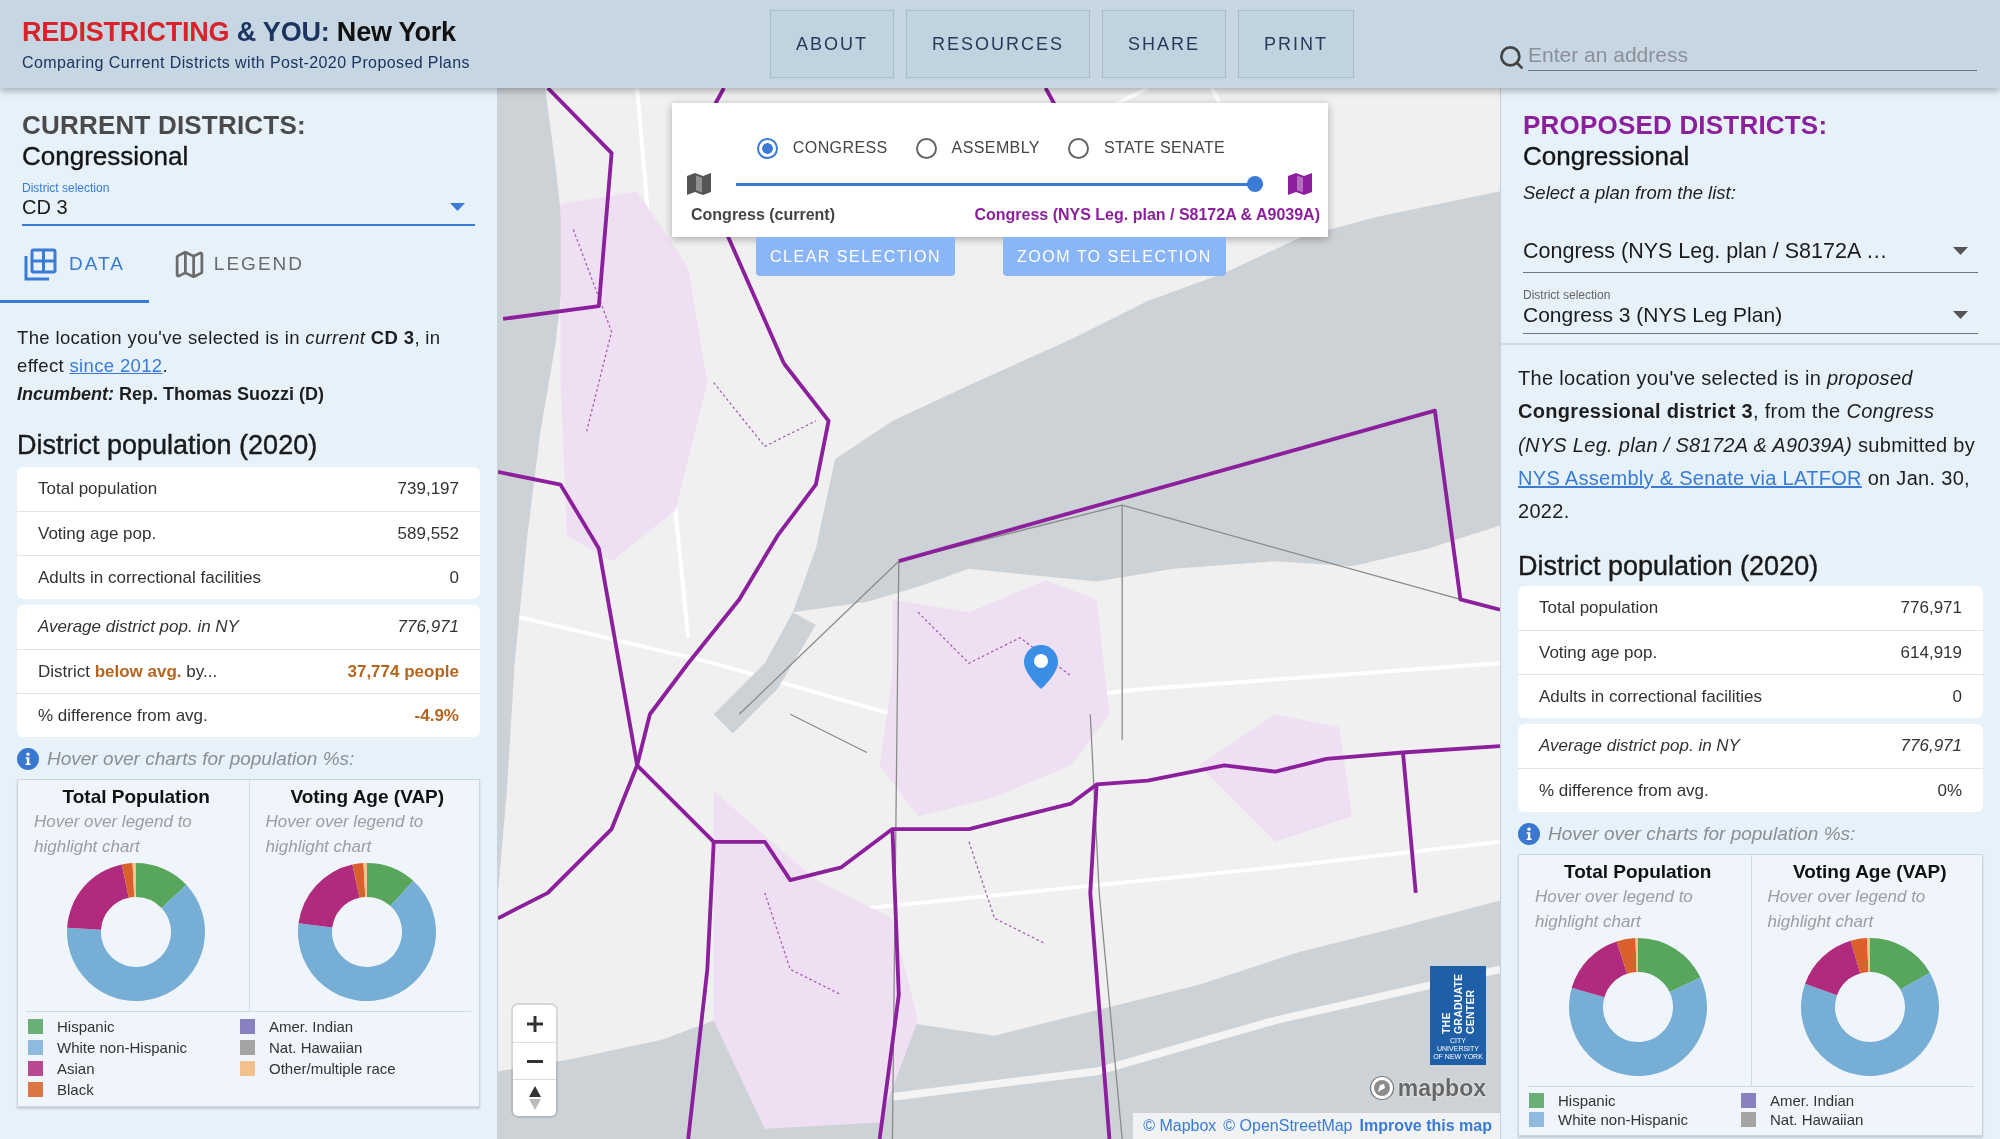 This screenshot has height=1139, width=2000. I want to click on slider-start-label: Congress (current), so click(763, 215).